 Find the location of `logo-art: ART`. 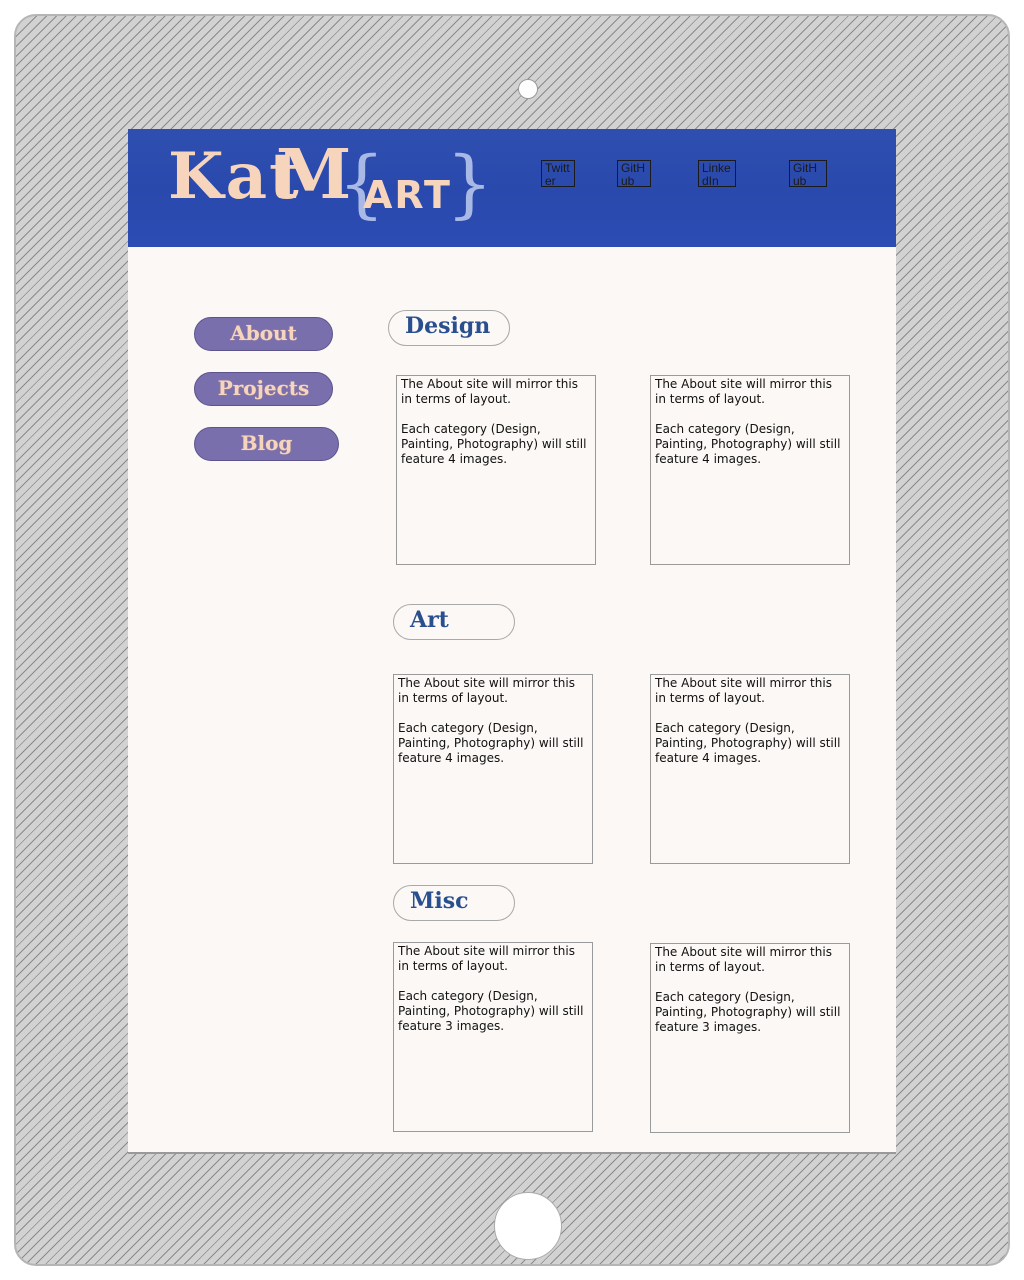

logo-art: ART is located at coordinates (407, 195).